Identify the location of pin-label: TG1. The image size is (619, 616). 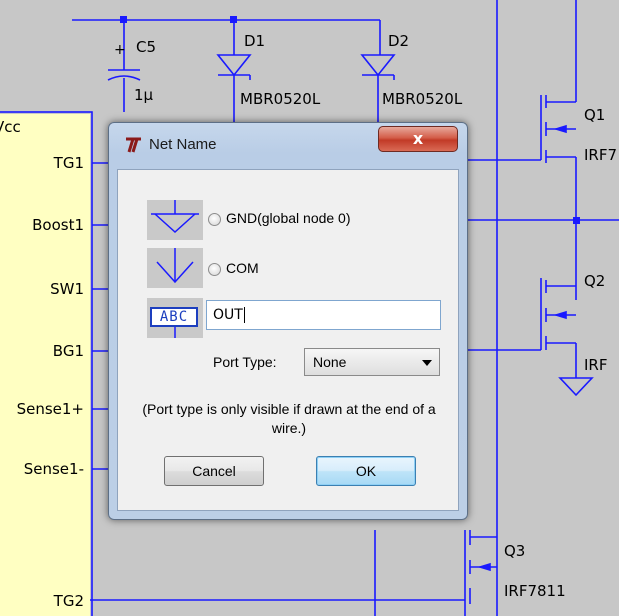
(68, 163).